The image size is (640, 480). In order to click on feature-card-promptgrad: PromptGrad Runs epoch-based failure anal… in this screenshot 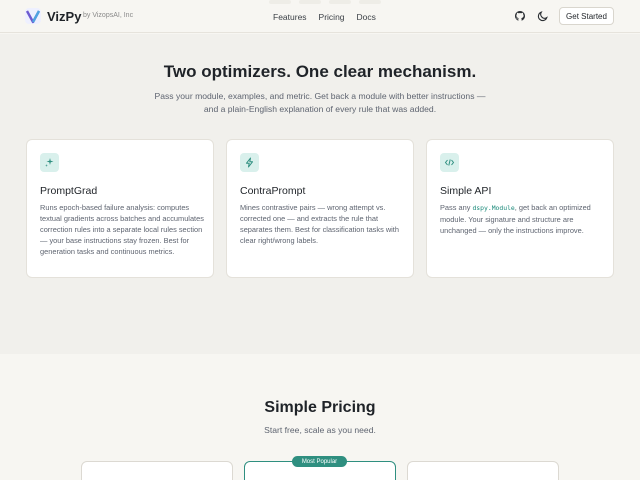, I will do `click(120, 208)`.